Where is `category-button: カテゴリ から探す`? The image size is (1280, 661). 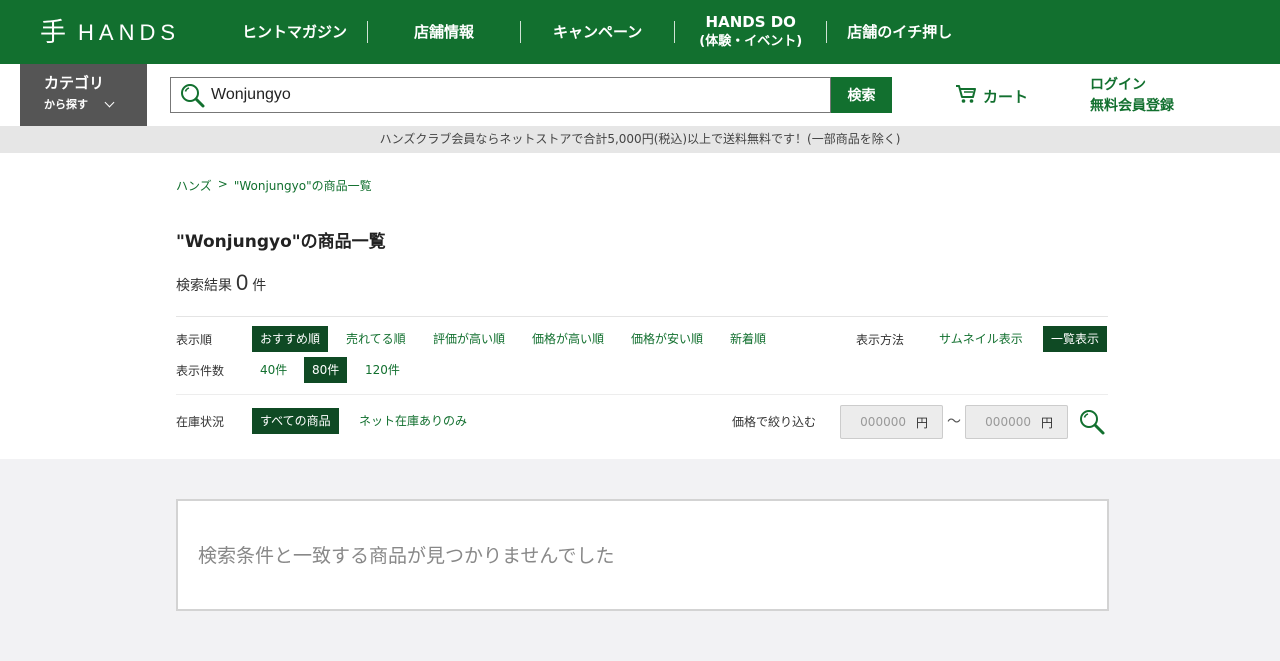
category-button: カテゴリ から探す is located at coordinates (83, 95).